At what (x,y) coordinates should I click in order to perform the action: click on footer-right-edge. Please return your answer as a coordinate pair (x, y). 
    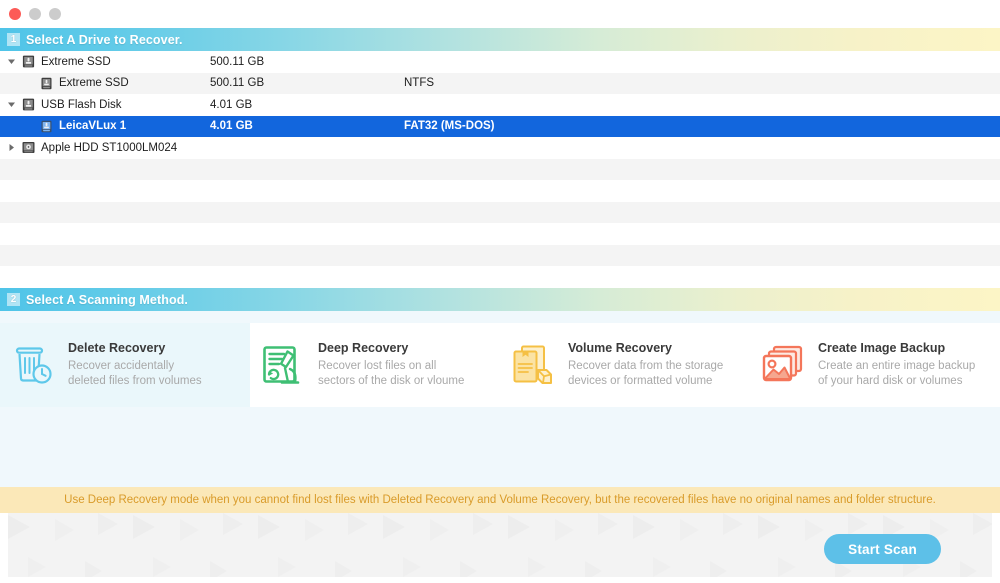
    Looking at the image, I should click on (996, 548).